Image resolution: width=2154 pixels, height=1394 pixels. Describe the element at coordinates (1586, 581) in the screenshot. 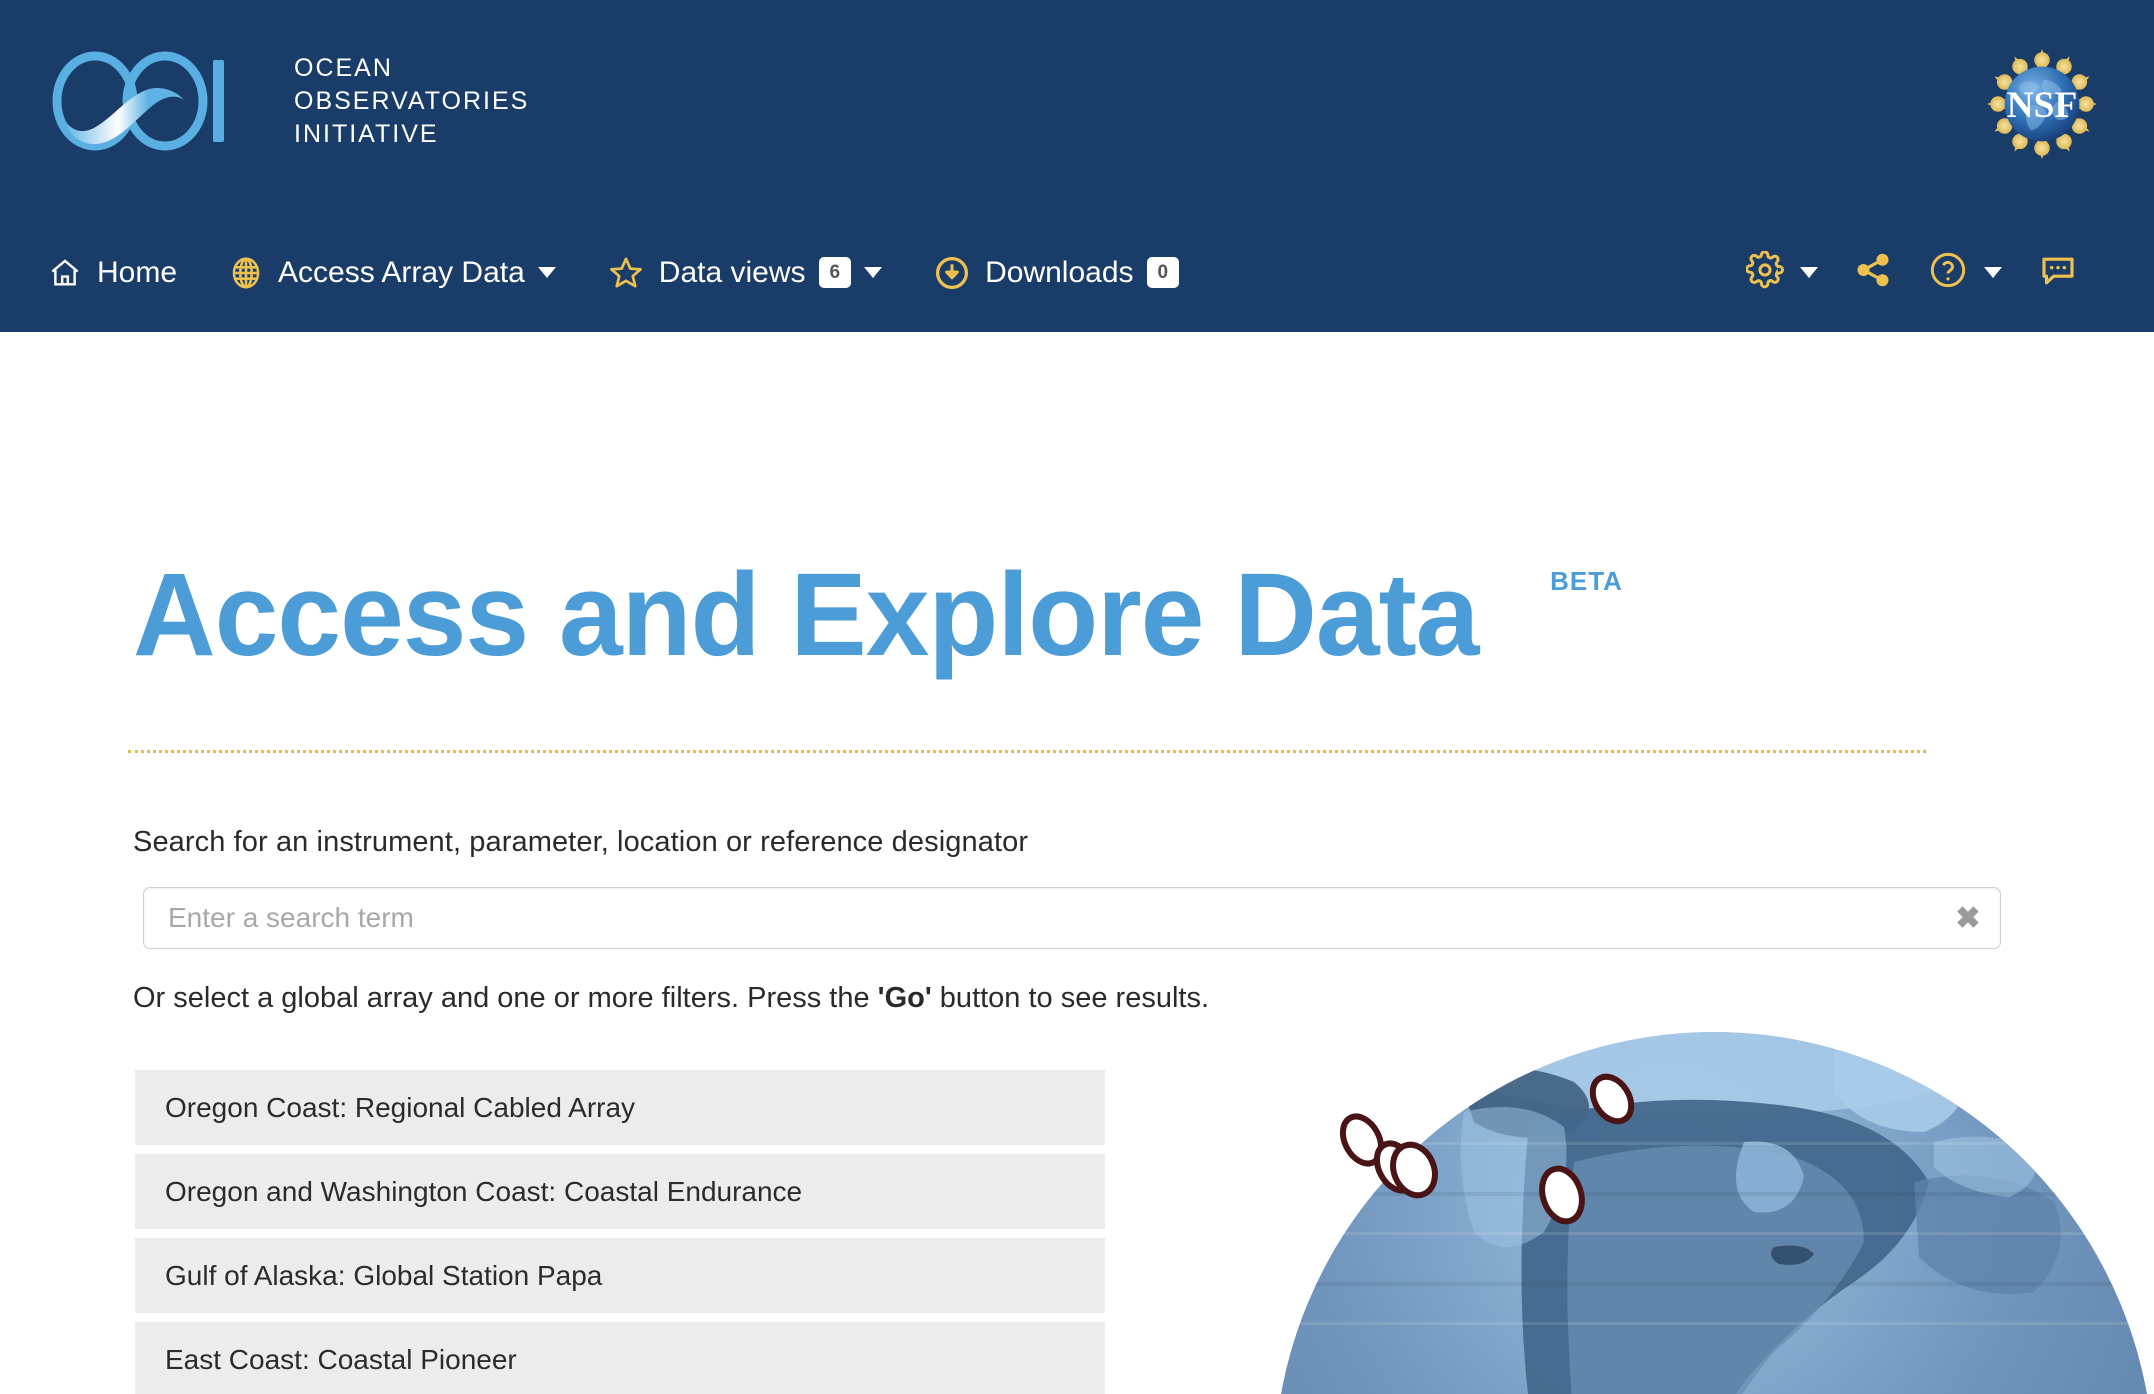

I see `beta-badge: BETA` at that location.